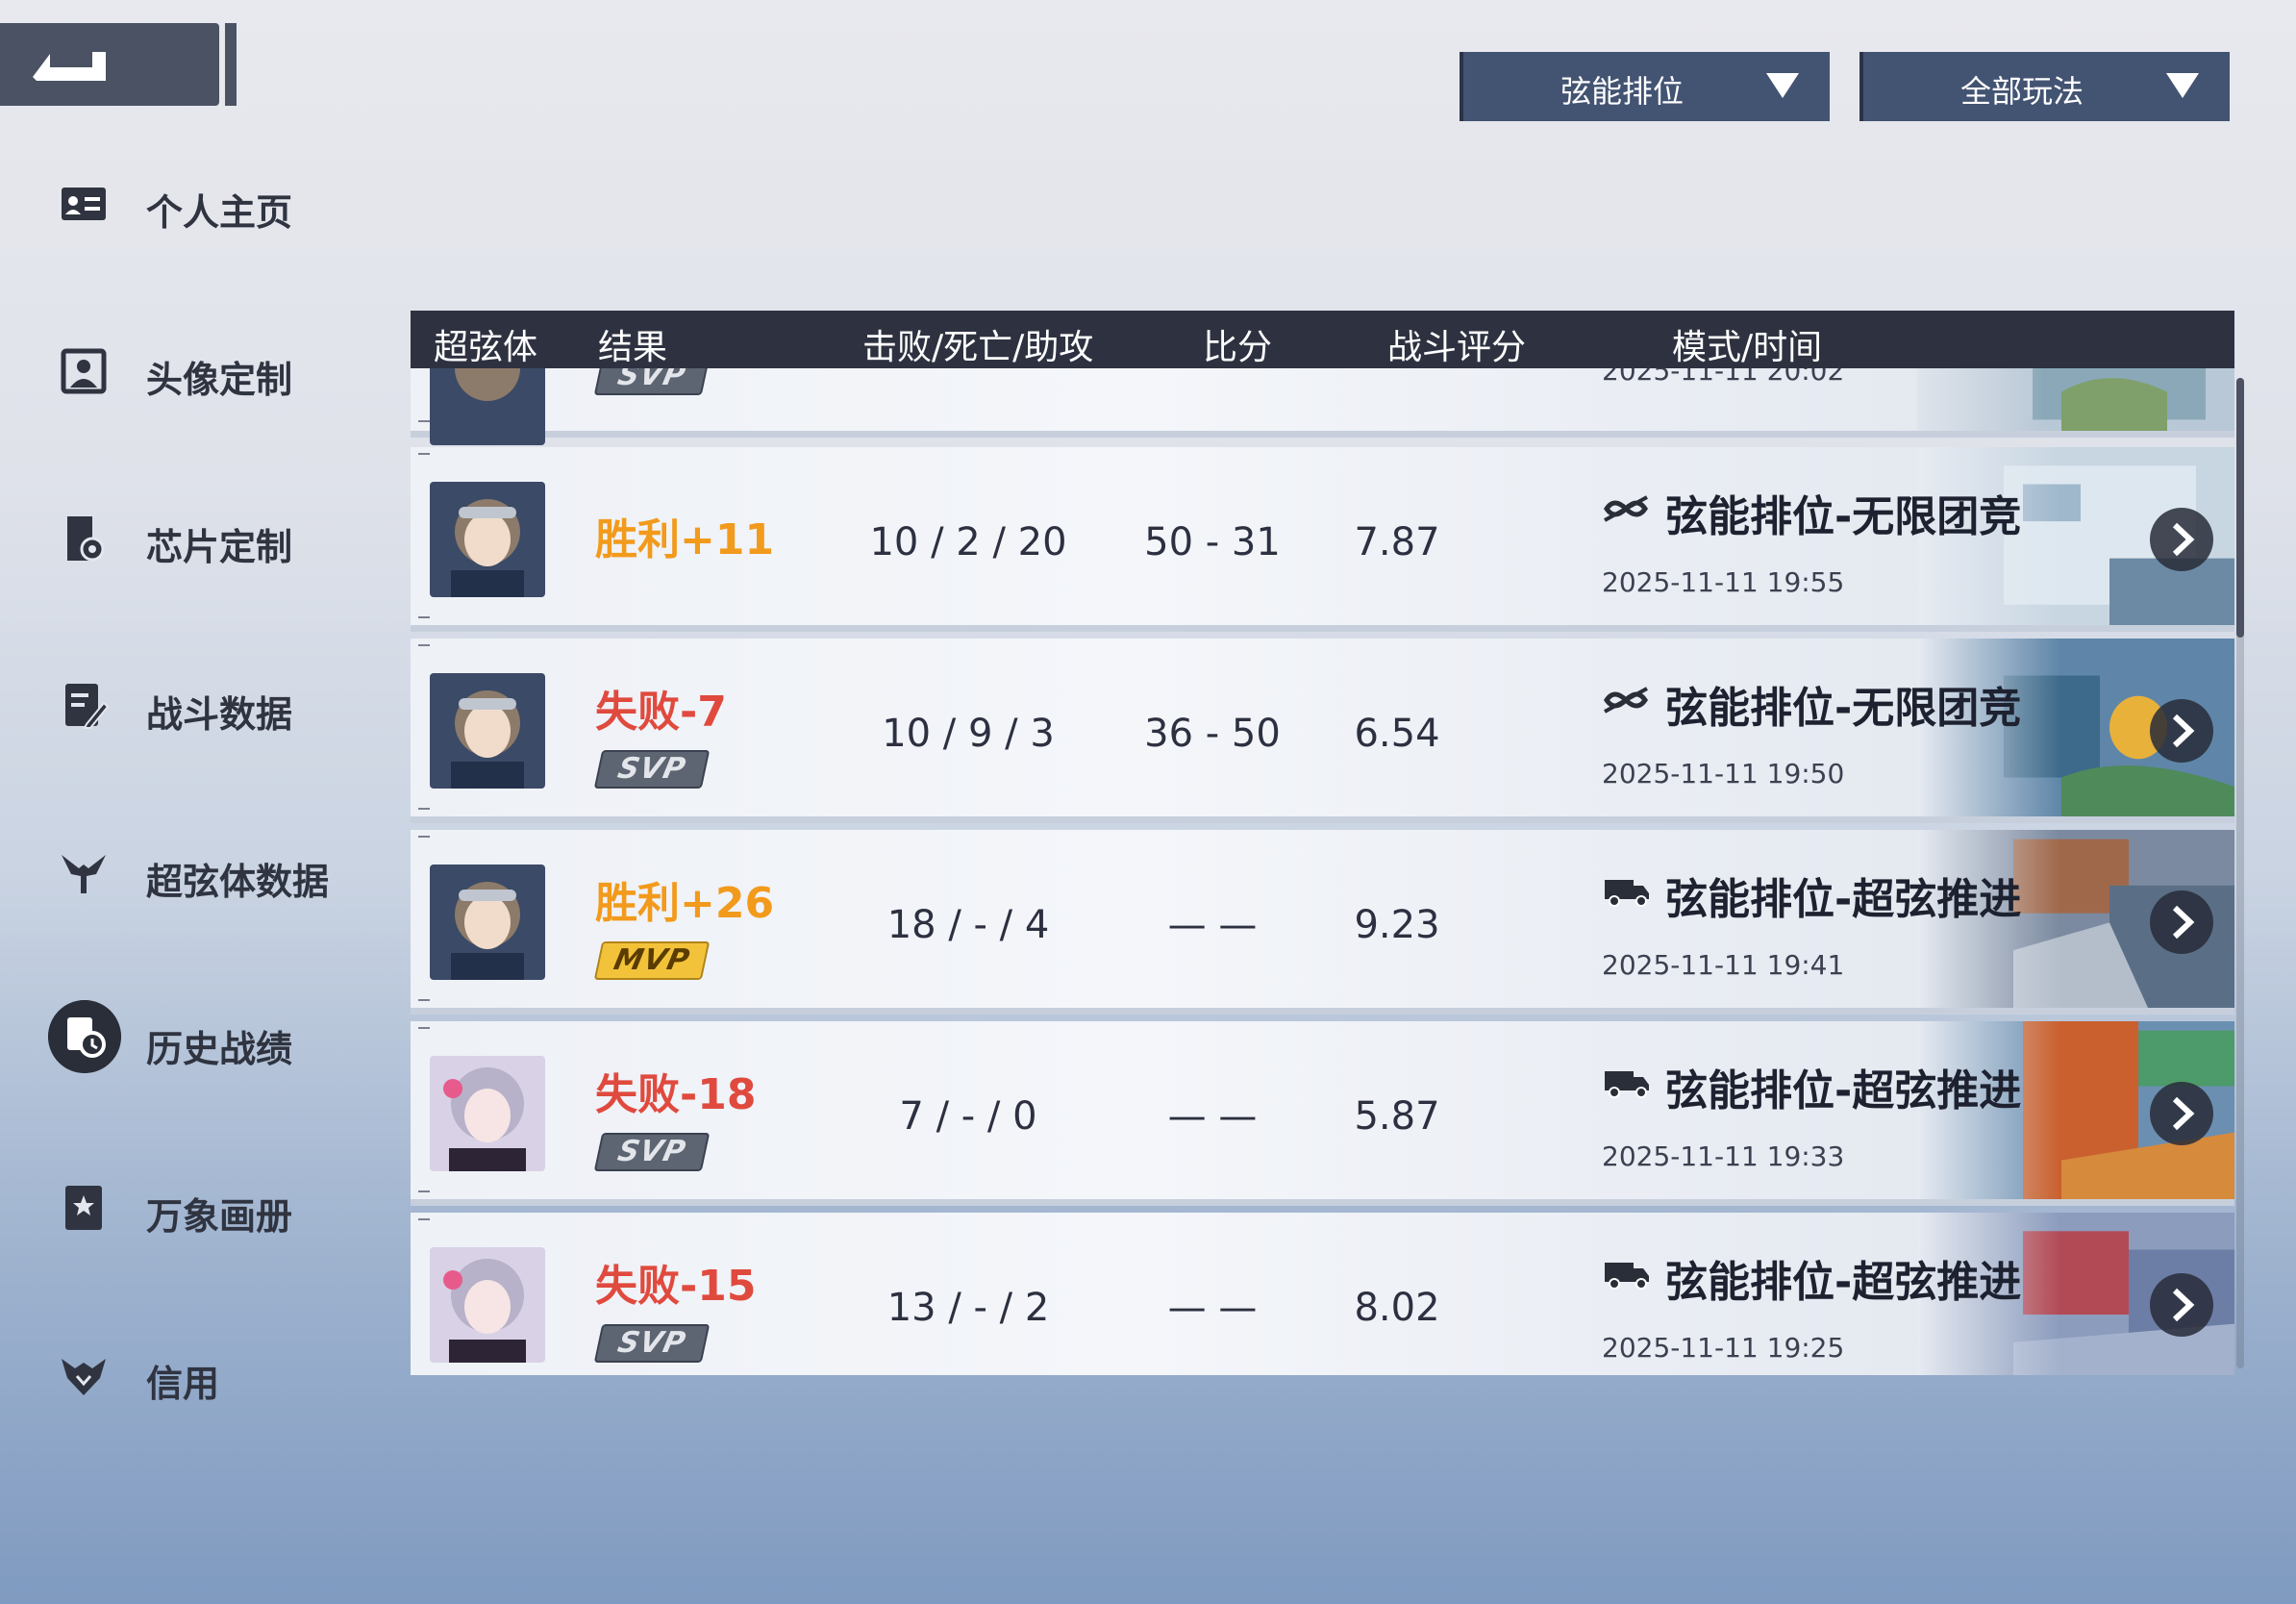 The width and height of the screenshot is (2296, 1604). Describe the element at coordinates (486, 347) in the screenshot. I see `column-header-character: 超弦体` at that location.